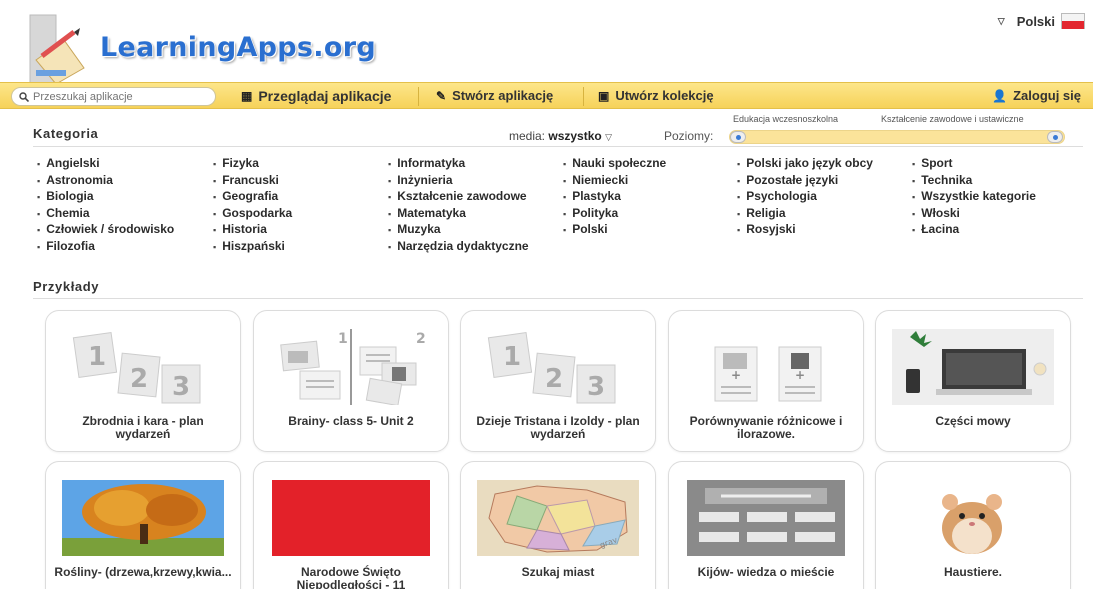 This screenshot has width=1093, height=589. Describe the element at coordinates (974, 164) in the screenshot. I see `category-link: Sport` at that location.